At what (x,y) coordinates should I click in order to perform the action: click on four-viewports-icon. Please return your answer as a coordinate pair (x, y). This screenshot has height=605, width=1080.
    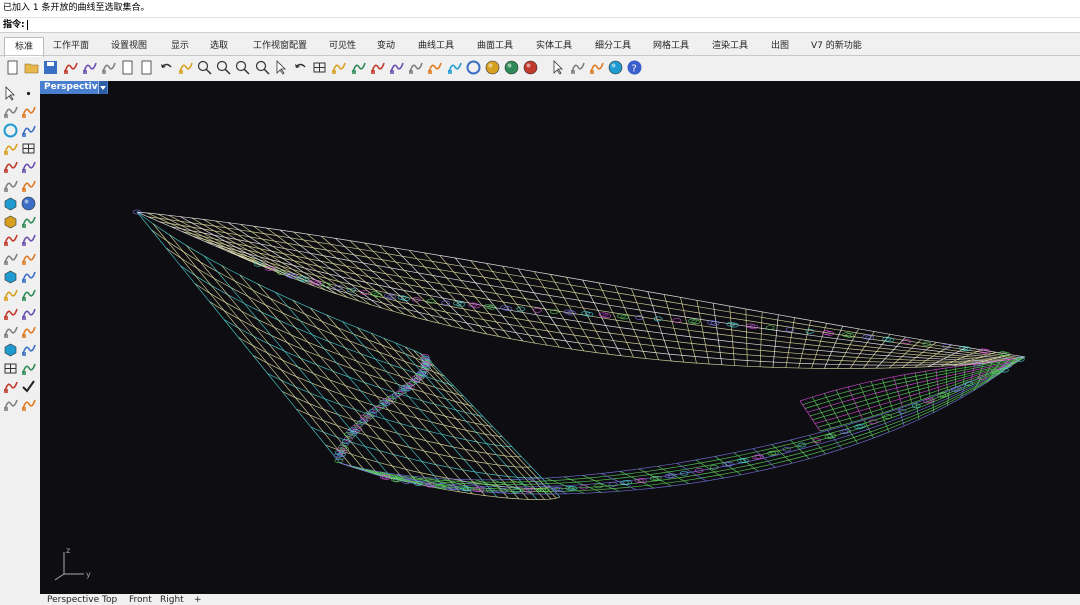
    Looking at the image, I should click on (319, 67).